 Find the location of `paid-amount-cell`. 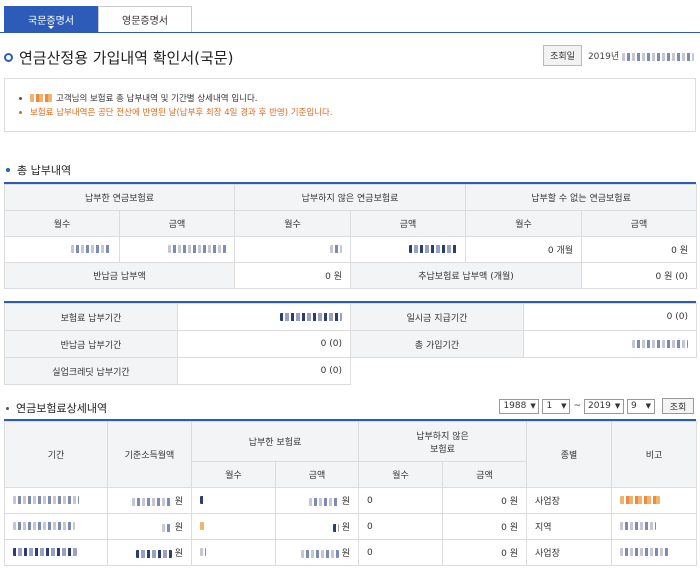

paid-amount-cell is located at coordinates (177, 249).